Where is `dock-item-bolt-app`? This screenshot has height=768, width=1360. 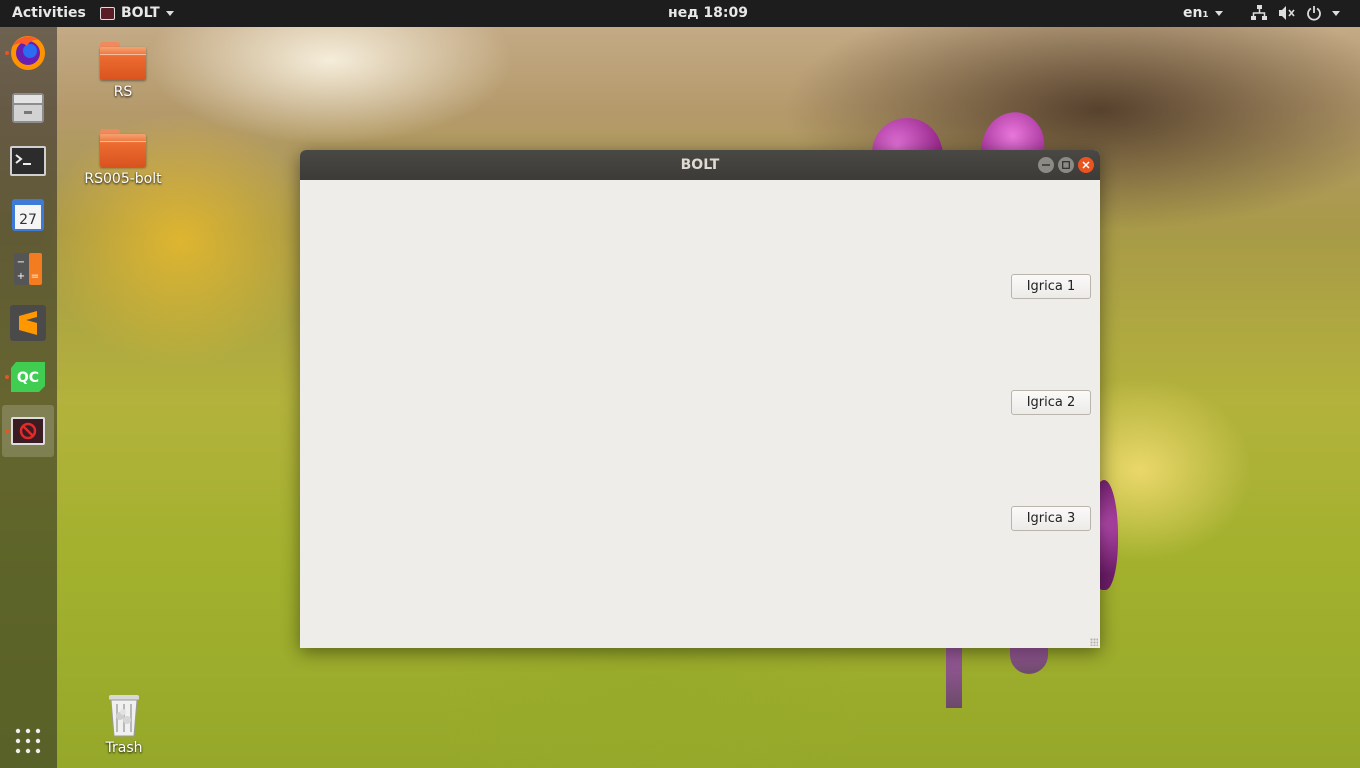 dock-item-bolt-app is located at coordinates (28, 431).